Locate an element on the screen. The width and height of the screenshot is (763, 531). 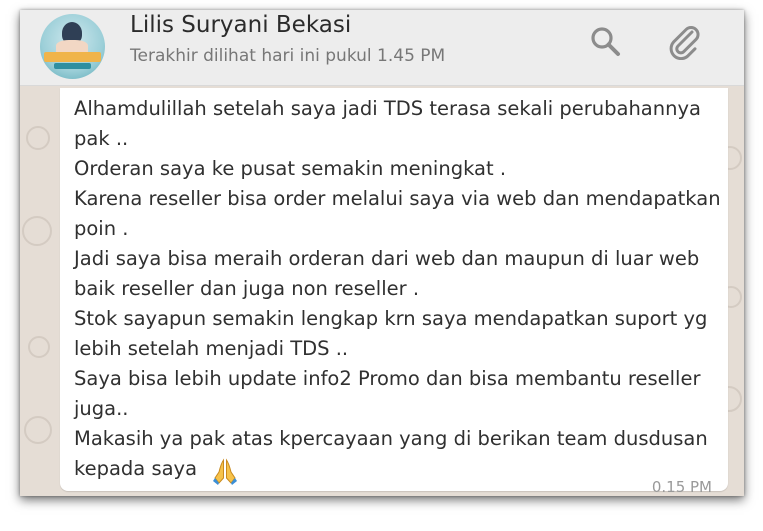
last-seen-status: Terakhir dilihat hari ini pukul 1.45 PM is located at coordinates (288, 56).